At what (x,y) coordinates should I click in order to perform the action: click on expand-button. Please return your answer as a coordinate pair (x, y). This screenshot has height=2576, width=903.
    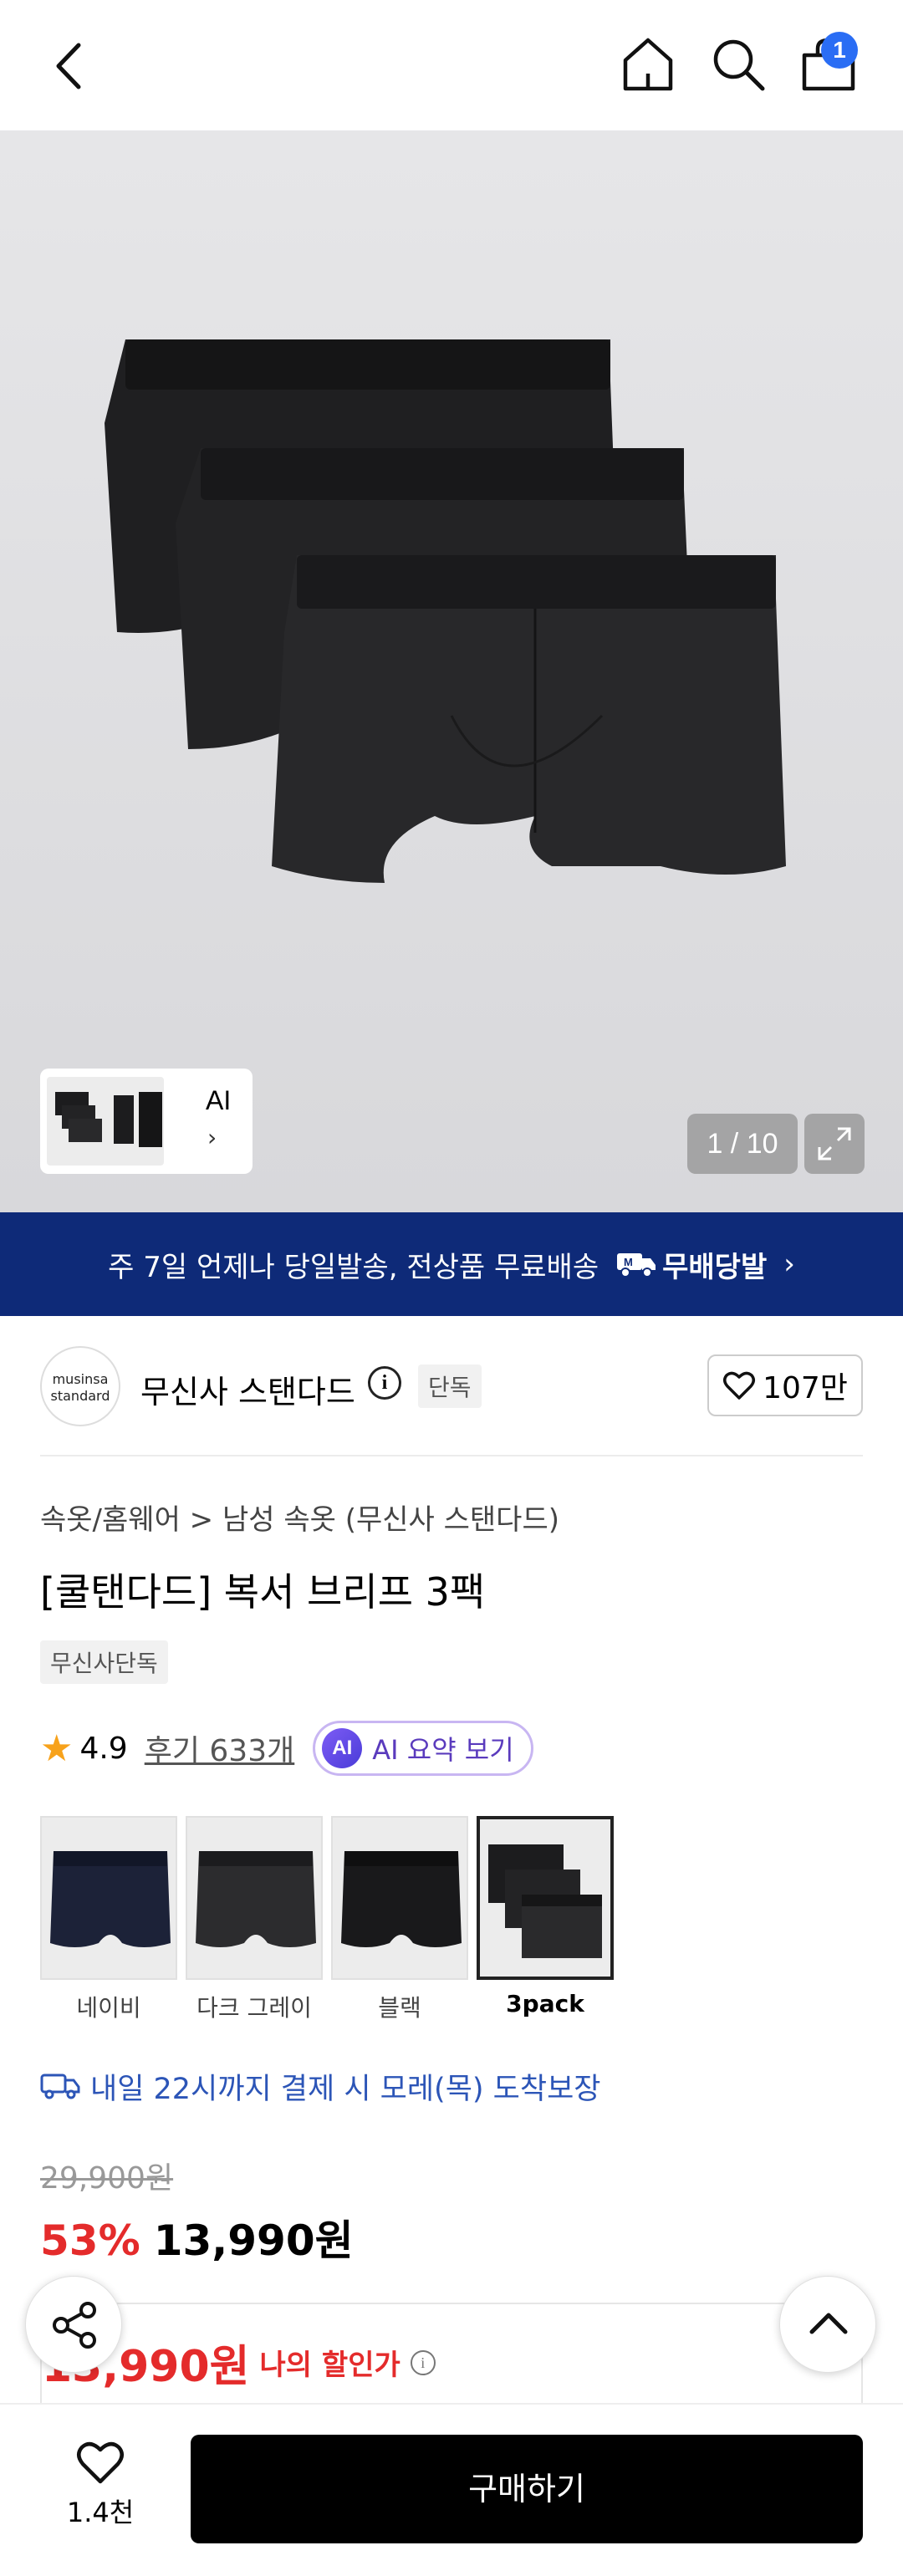
    Looking at the image, I should click on (835, 1144).